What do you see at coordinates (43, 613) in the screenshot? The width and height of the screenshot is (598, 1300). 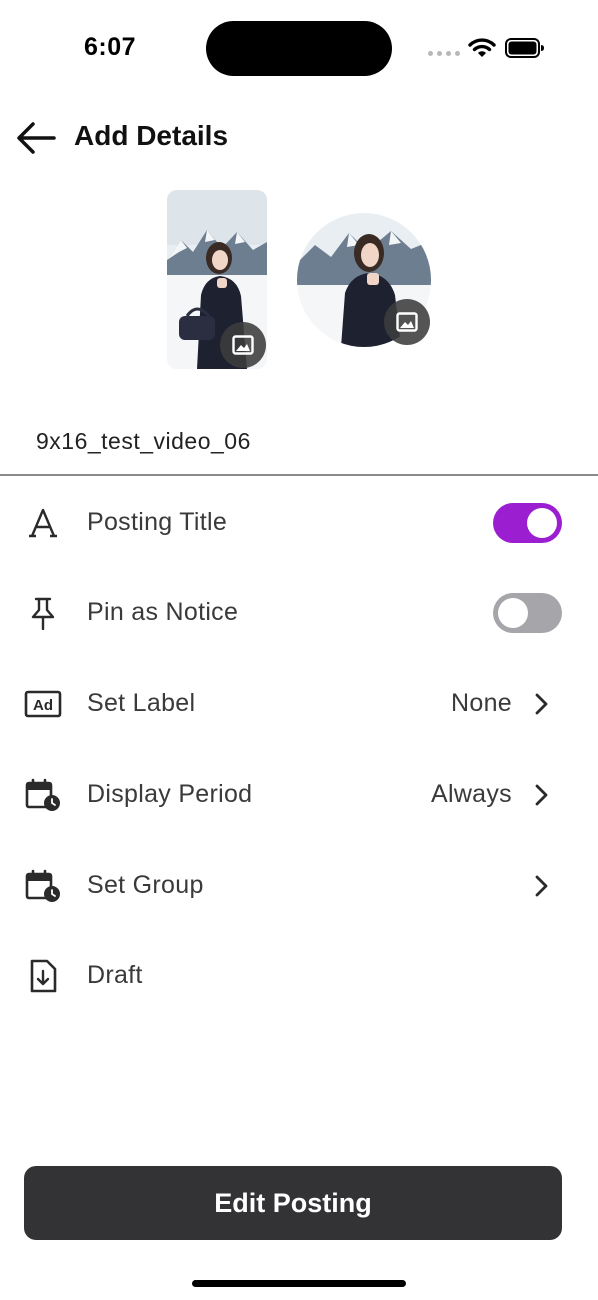 I see `pin-icon` at bounding box center [43, 613].